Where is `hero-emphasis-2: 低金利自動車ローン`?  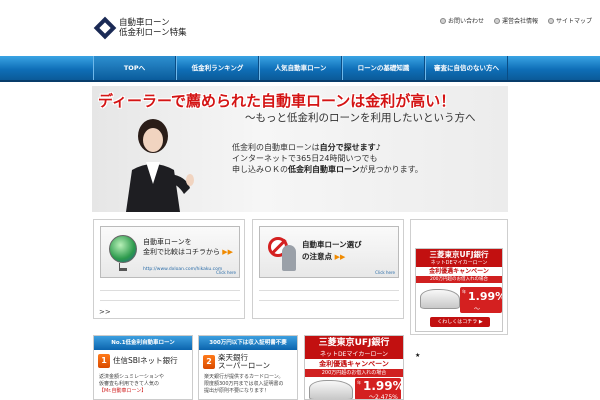 hero-emphasis-2: 低金利自動車ローン is located at coordinates (324, 169).